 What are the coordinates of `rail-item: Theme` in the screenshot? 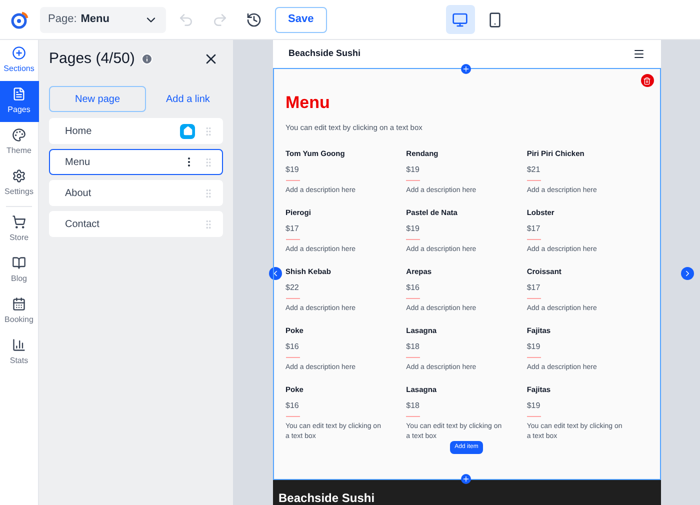 It's located at (19, 142).